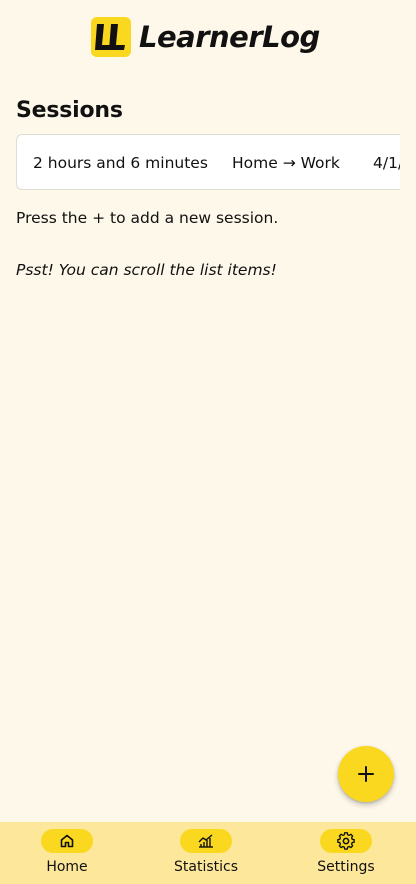 The image size is (416, 884). Describe the element at coordinates (147, 218) in the screenshot. I see `add-session-hint: Press the + to add a new session.` at that location.